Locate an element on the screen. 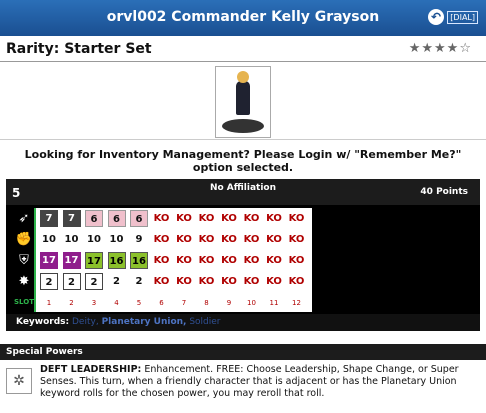  star-burst-icon: ✲ is located at coordinates (19, 381).